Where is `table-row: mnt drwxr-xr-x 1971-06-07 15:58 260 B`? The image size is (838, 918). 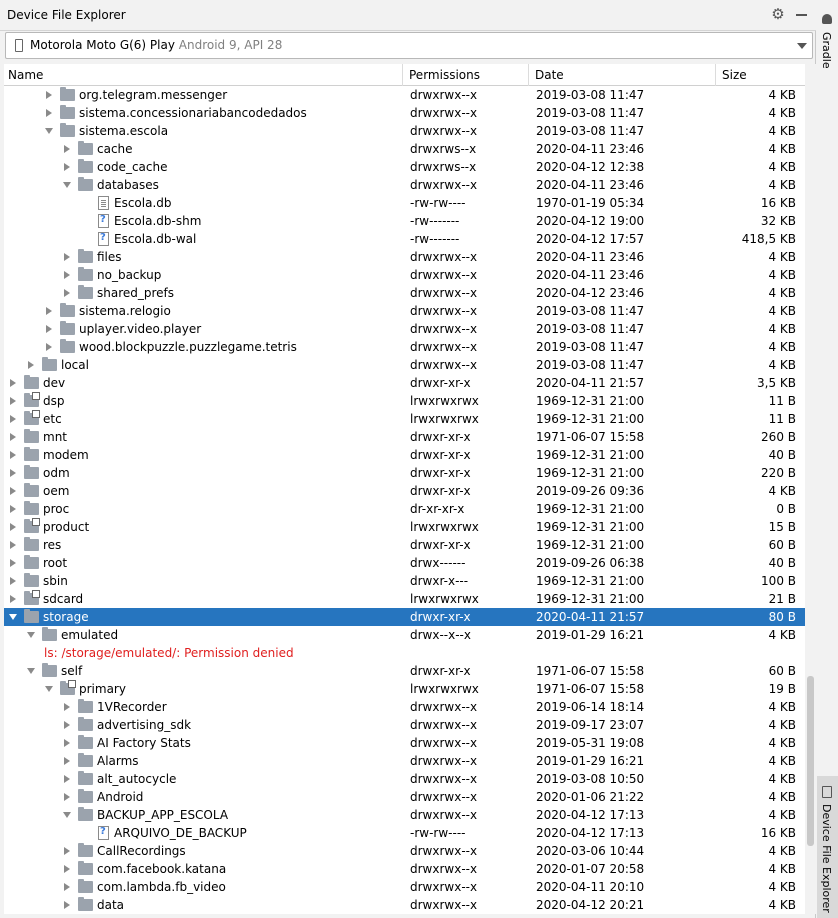 table-row: mnt drwxr-xr-x 1971-06-07 15:58 260 B is located at coordinates (404, 437).